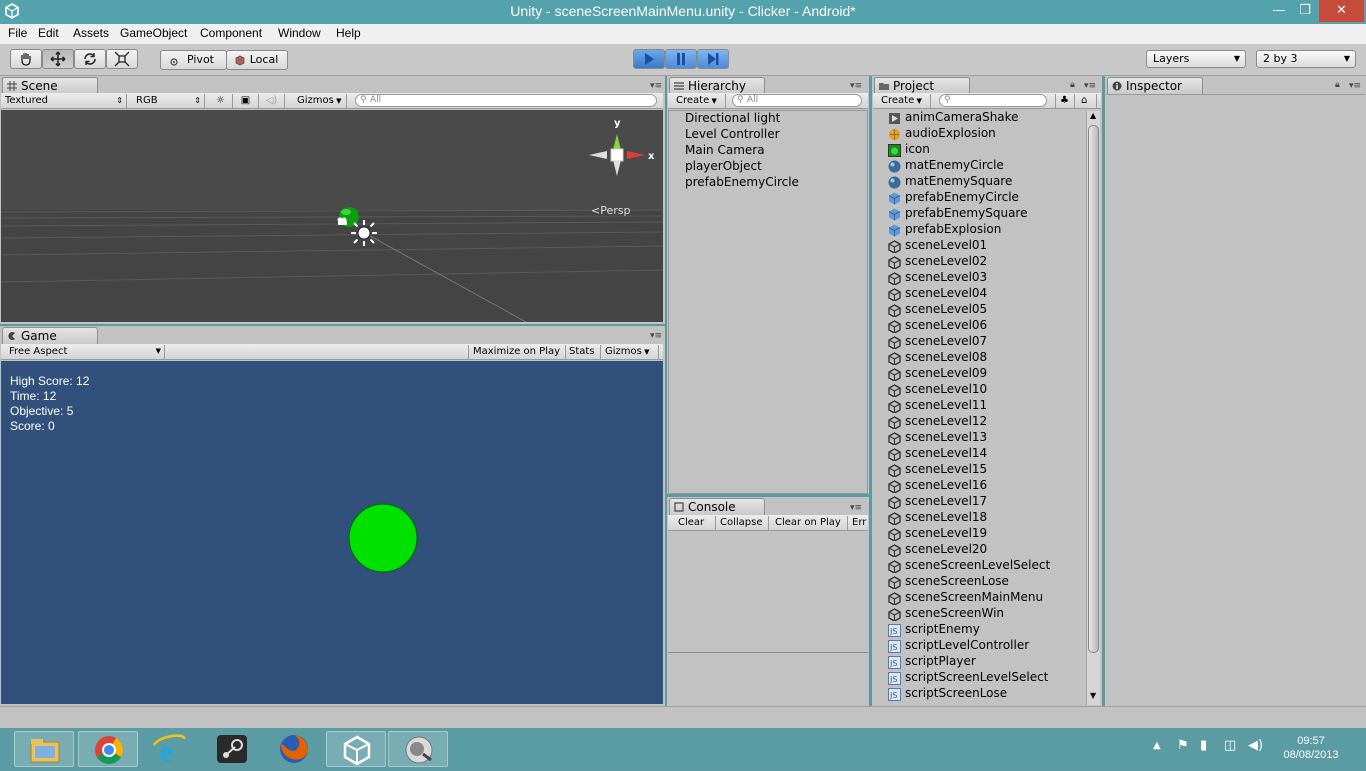  What do you see at coordinates (946, 517) in the screenshot?
I see `project-item-scene-level18: sceneLevel18` at bounding box center [946, 517].